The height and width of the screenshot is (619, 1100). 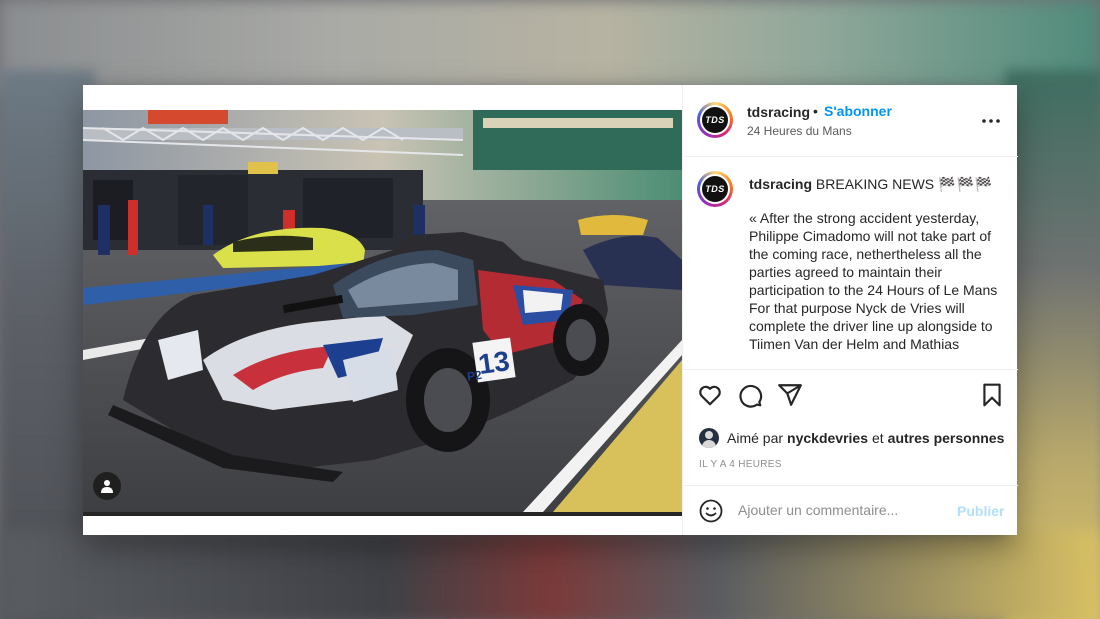 What do you see at coordinates (778, 112) in the screenshot?
I see `header-username: tdsracing` at bounding box center [778, 112].